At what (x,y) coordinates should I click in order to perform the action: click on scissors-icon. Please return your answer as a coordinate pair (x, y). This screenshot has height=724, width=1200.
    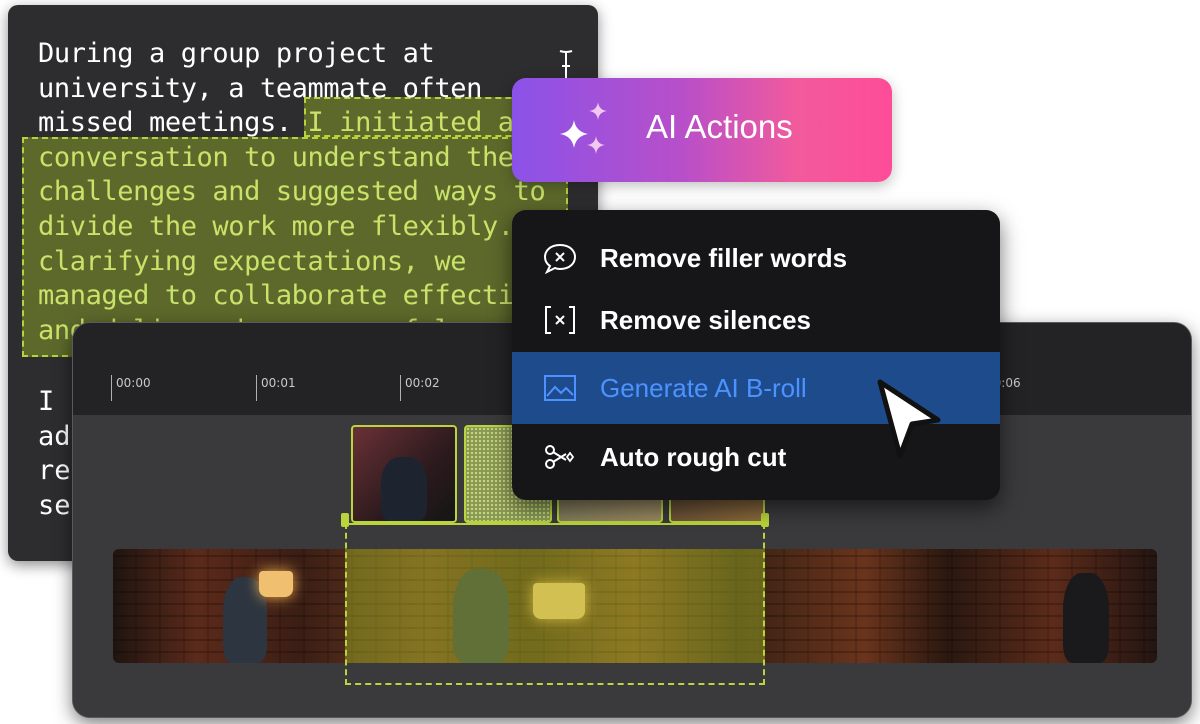
    Looking at the image, I should click on (560, 457).